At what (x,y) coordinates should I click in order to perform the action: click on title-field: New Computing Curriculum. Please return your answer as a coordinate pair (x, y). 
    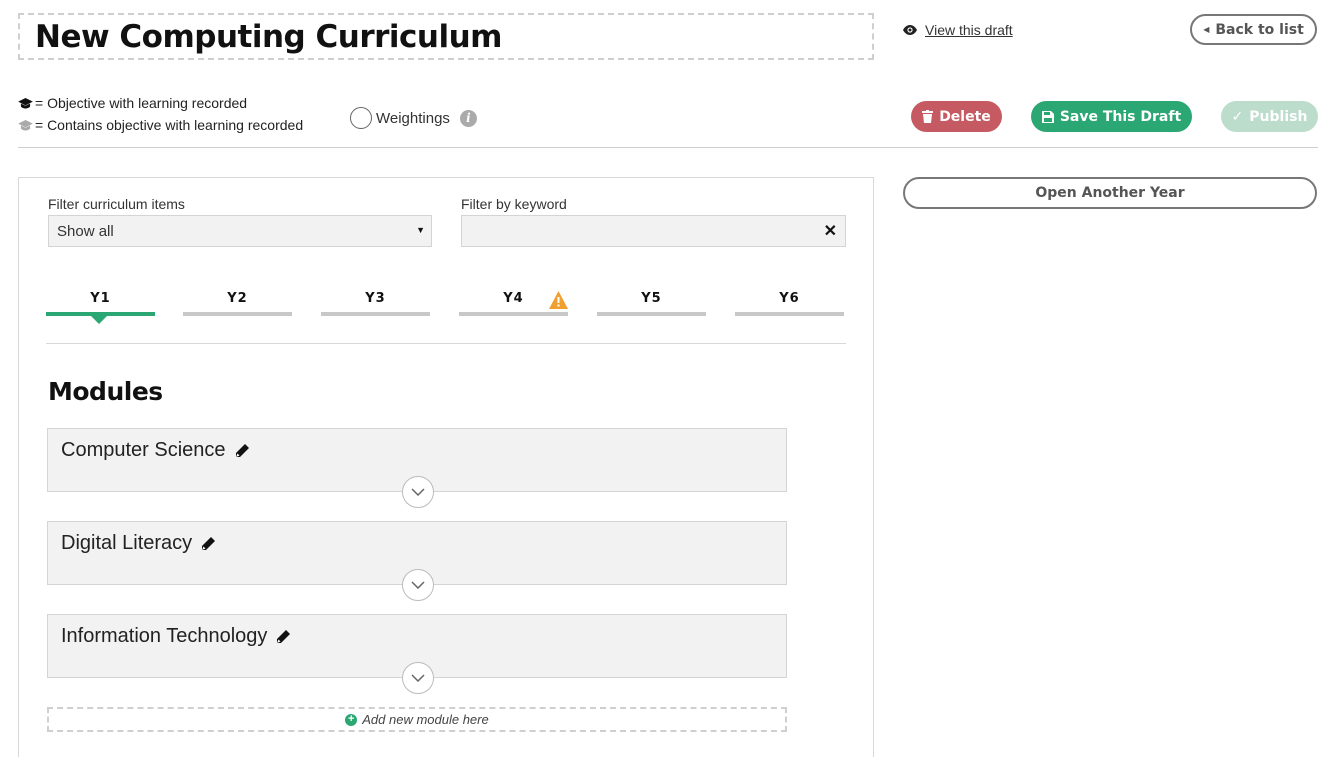
    Looking at the image, I should click on (446, 36).